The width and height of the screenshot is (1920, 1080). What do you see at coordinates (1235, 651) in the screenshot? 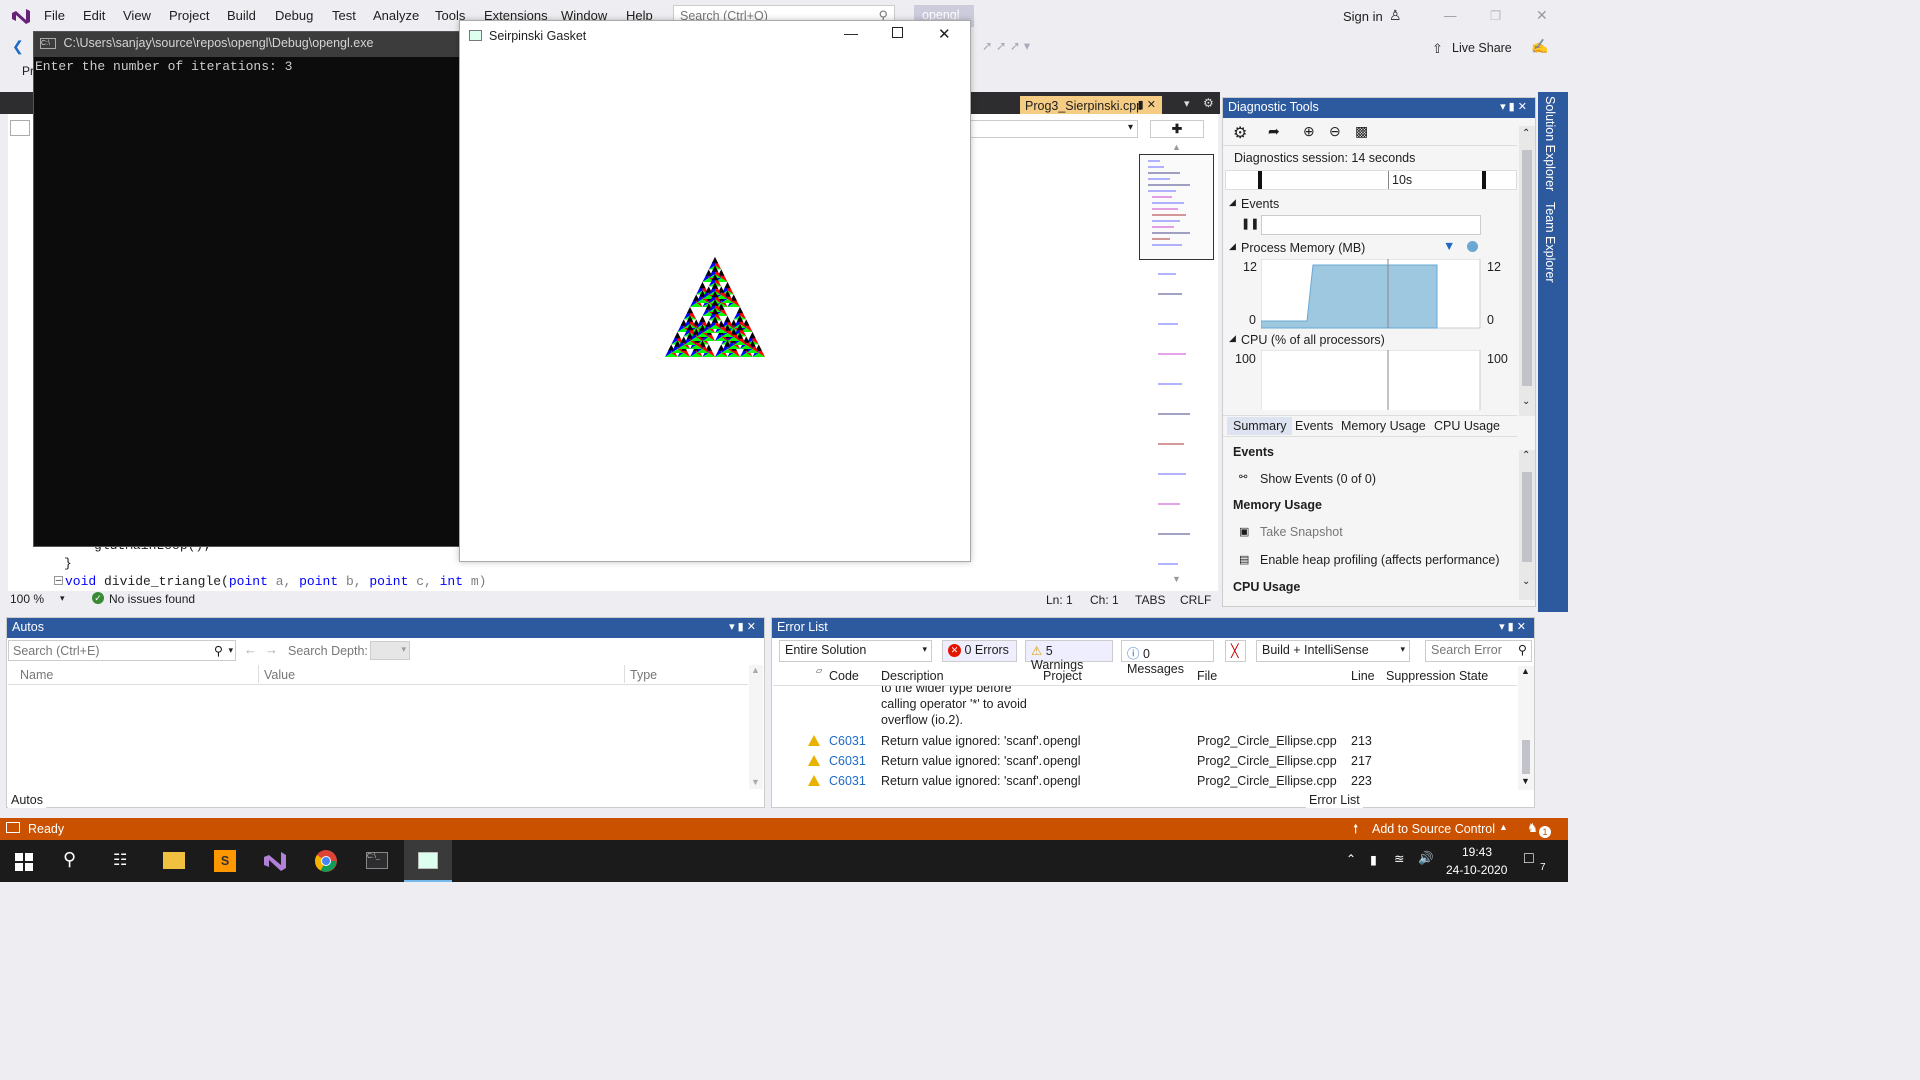
I see `clear-filter-icon: ╳` at bounding box center [1235, 651].